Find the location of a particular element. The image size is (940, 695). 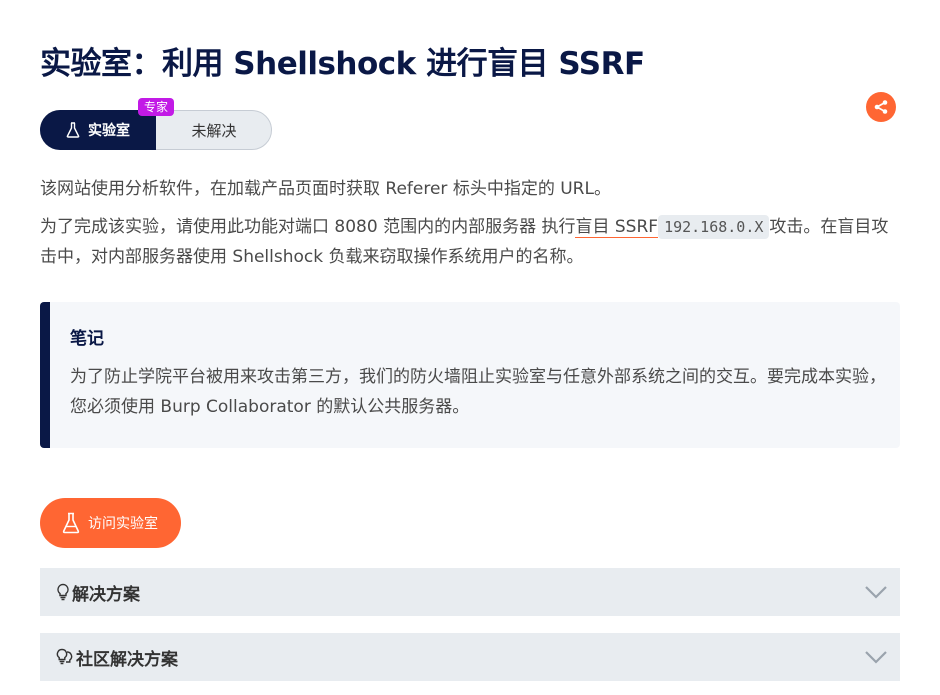

description-text: 为了完成该实验，请使用此功能对端口 8080 范围内的内部服务器 执行 is located at coordinates (308, 227).